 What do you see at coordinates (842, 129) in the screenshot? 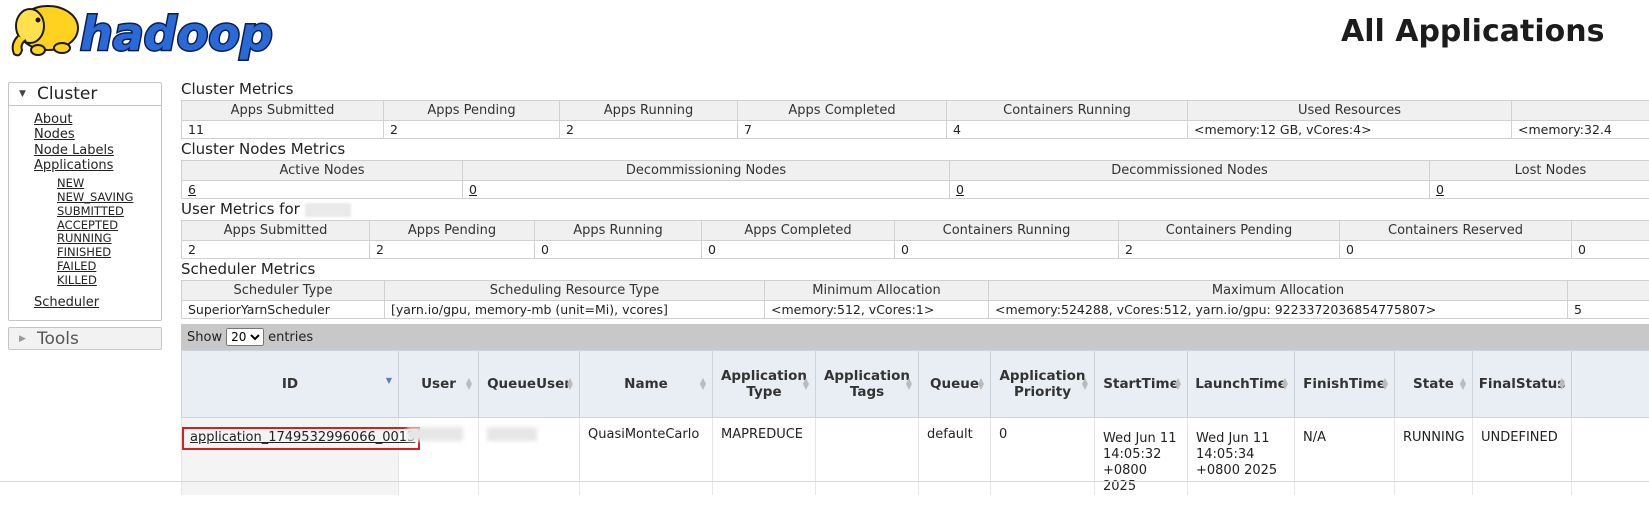
I see `metric-value: 7` at bounding box center [842, 129].